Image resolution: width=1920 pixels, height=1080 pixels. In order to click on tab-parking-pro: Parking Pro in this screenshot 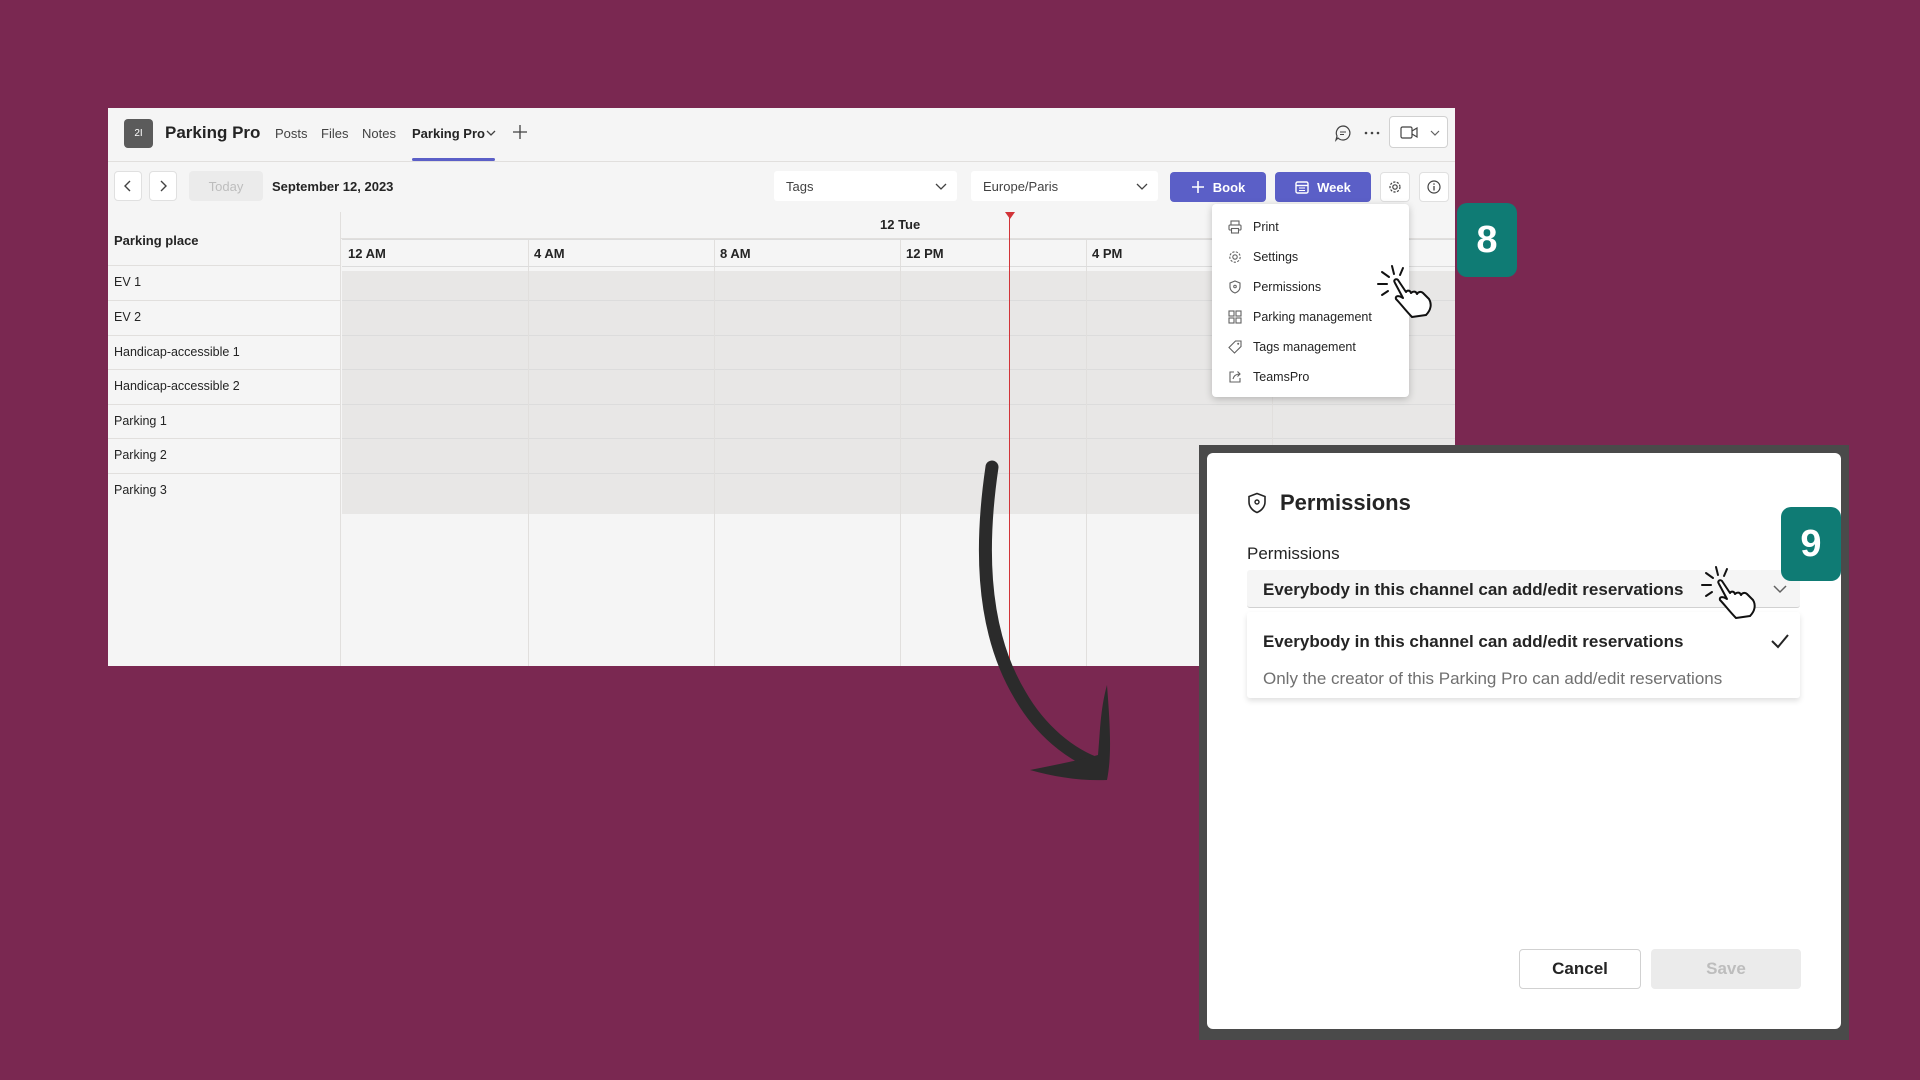, I will do `click(448, 133)`.